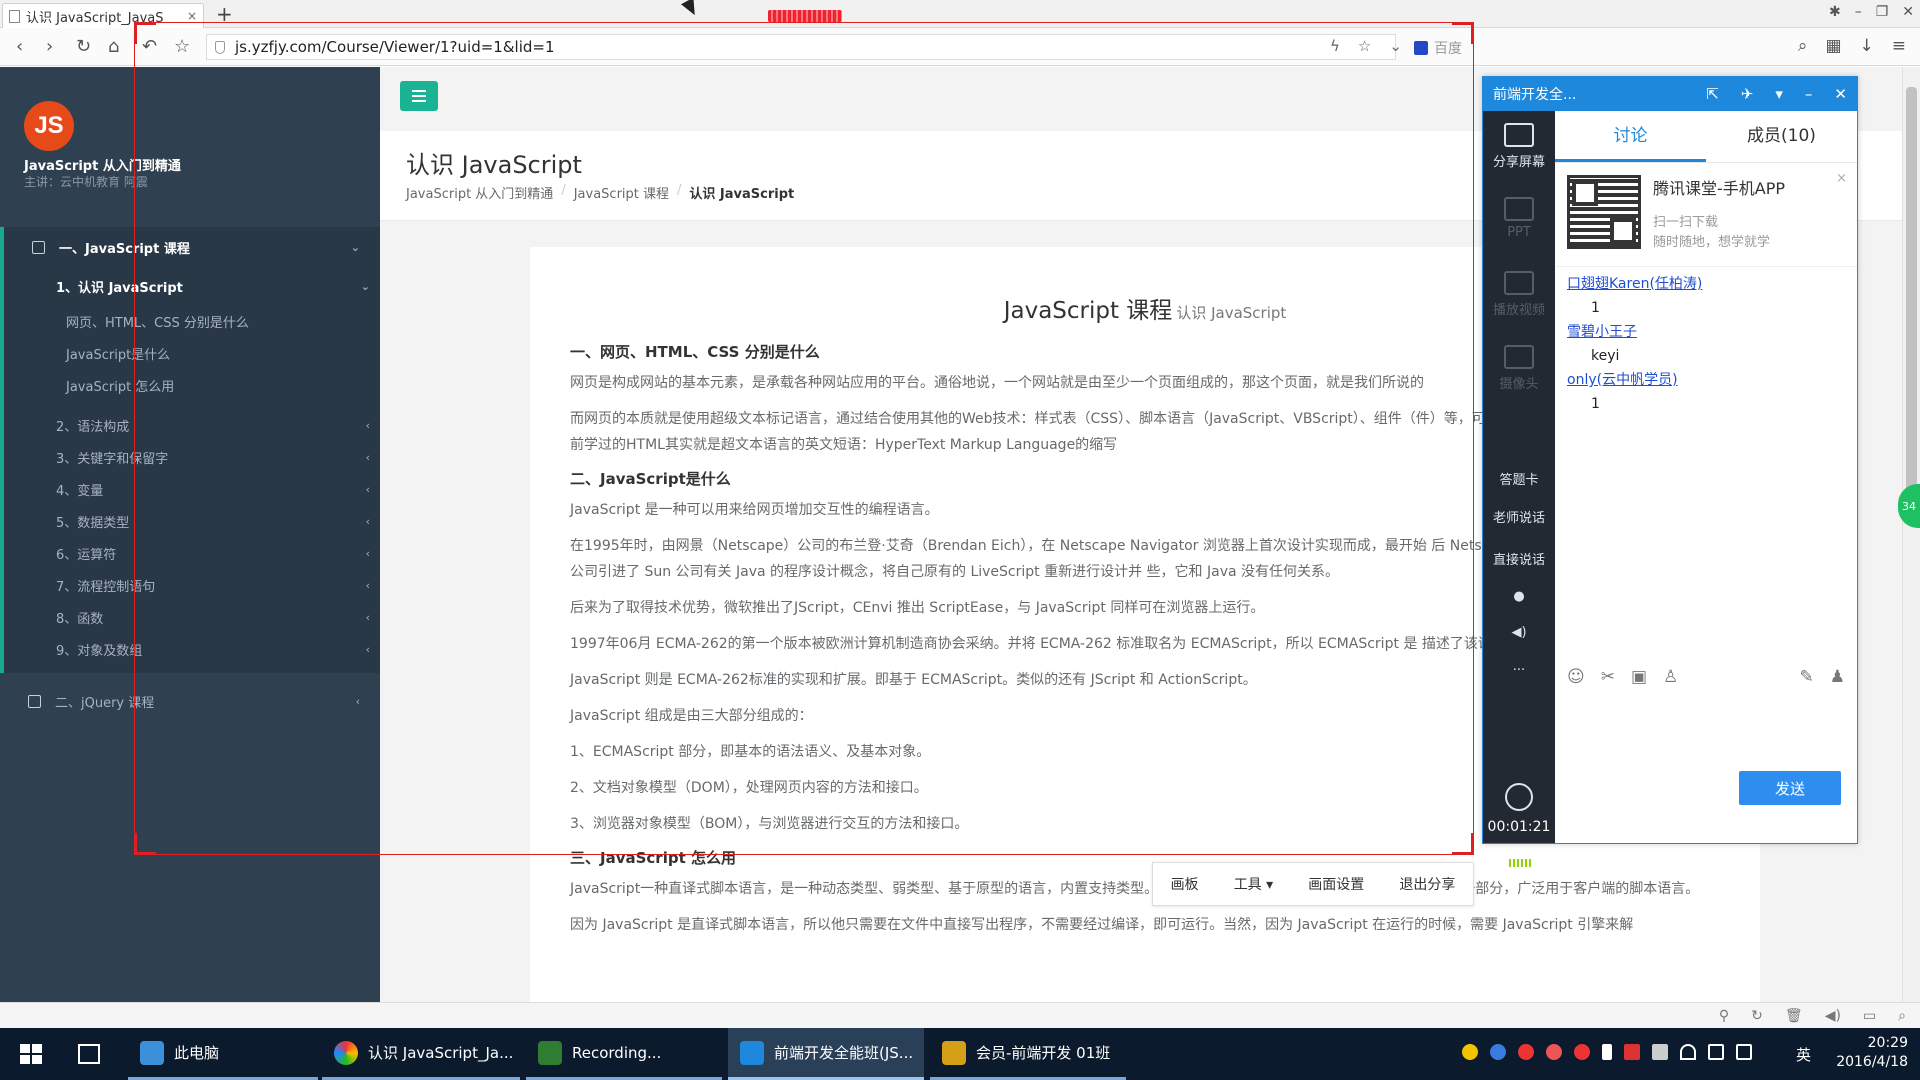 The image size is (1920, 1080). What do you see at coordinates (1833, 1016) in the screenshot?
I see `volume-icon: ◀)` at bounding box center [1833, 1016].